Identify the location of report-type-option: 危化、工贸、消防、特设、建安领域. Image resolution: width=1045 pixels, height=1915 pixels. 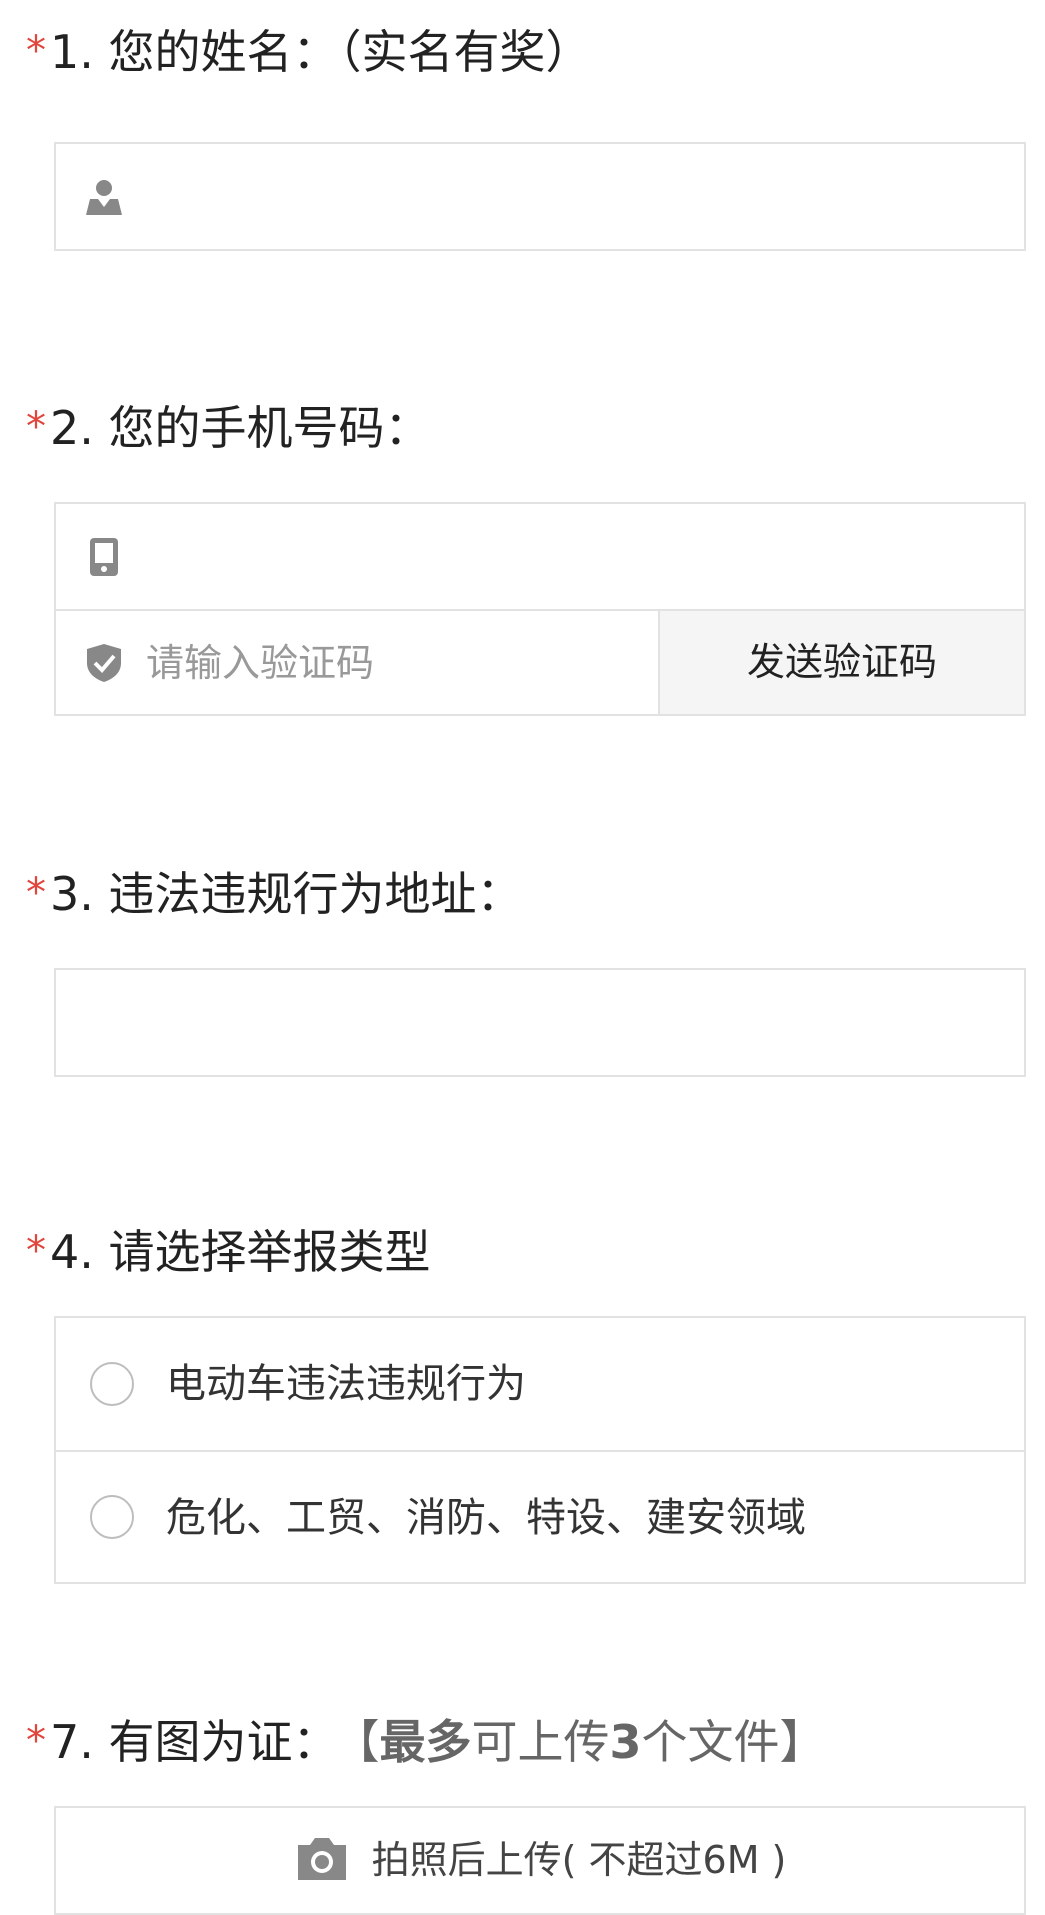
(540, 1516).